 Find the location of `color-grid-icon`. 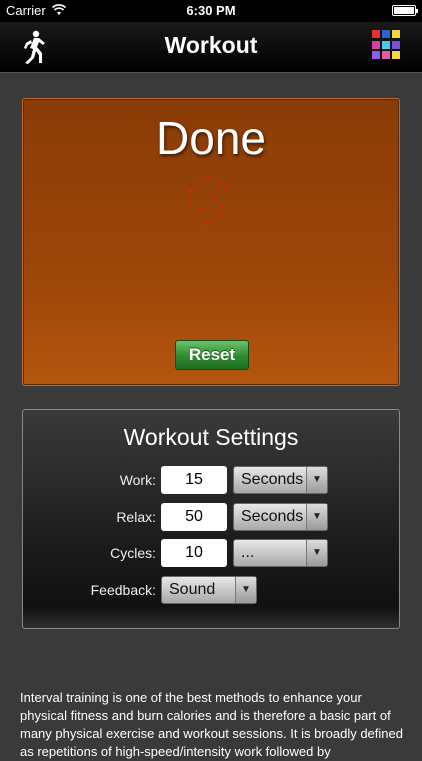

color-grid-icon is located at coordinates (387, 45).